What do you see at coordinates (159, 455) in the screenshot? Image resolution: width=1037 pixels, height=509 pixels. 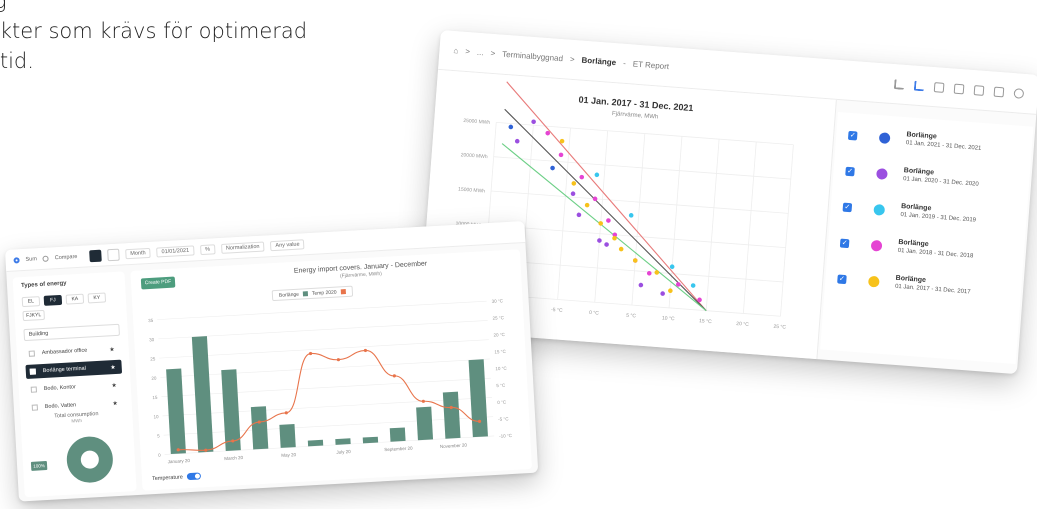 I see `bar-y-tick-left: 0` at bounding box center [159, 455].